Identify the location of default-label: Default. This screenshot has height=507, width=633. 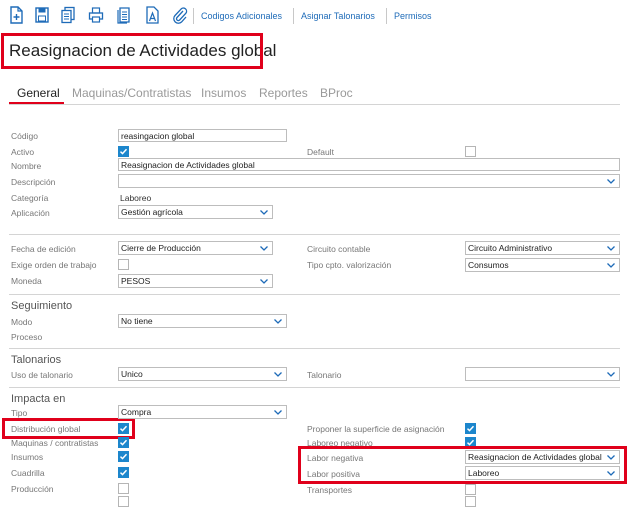
(320, 152).